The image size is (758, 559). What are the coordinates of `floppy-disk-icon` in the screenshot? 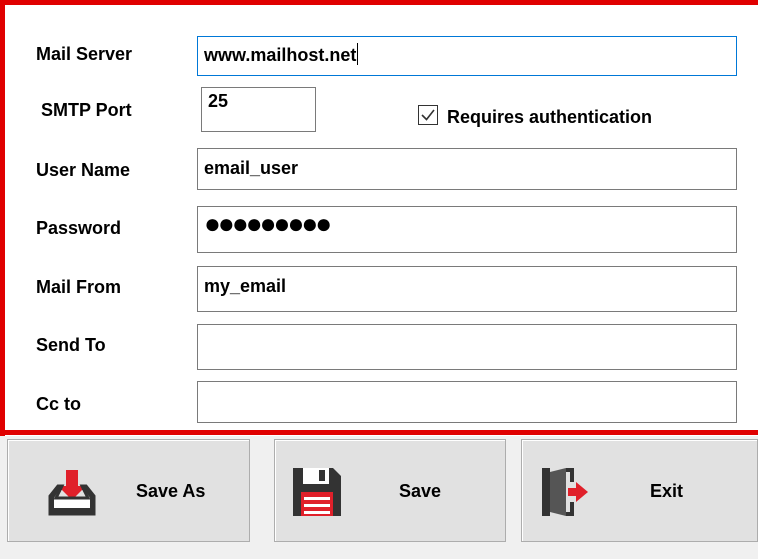 It's located at (317, 492).